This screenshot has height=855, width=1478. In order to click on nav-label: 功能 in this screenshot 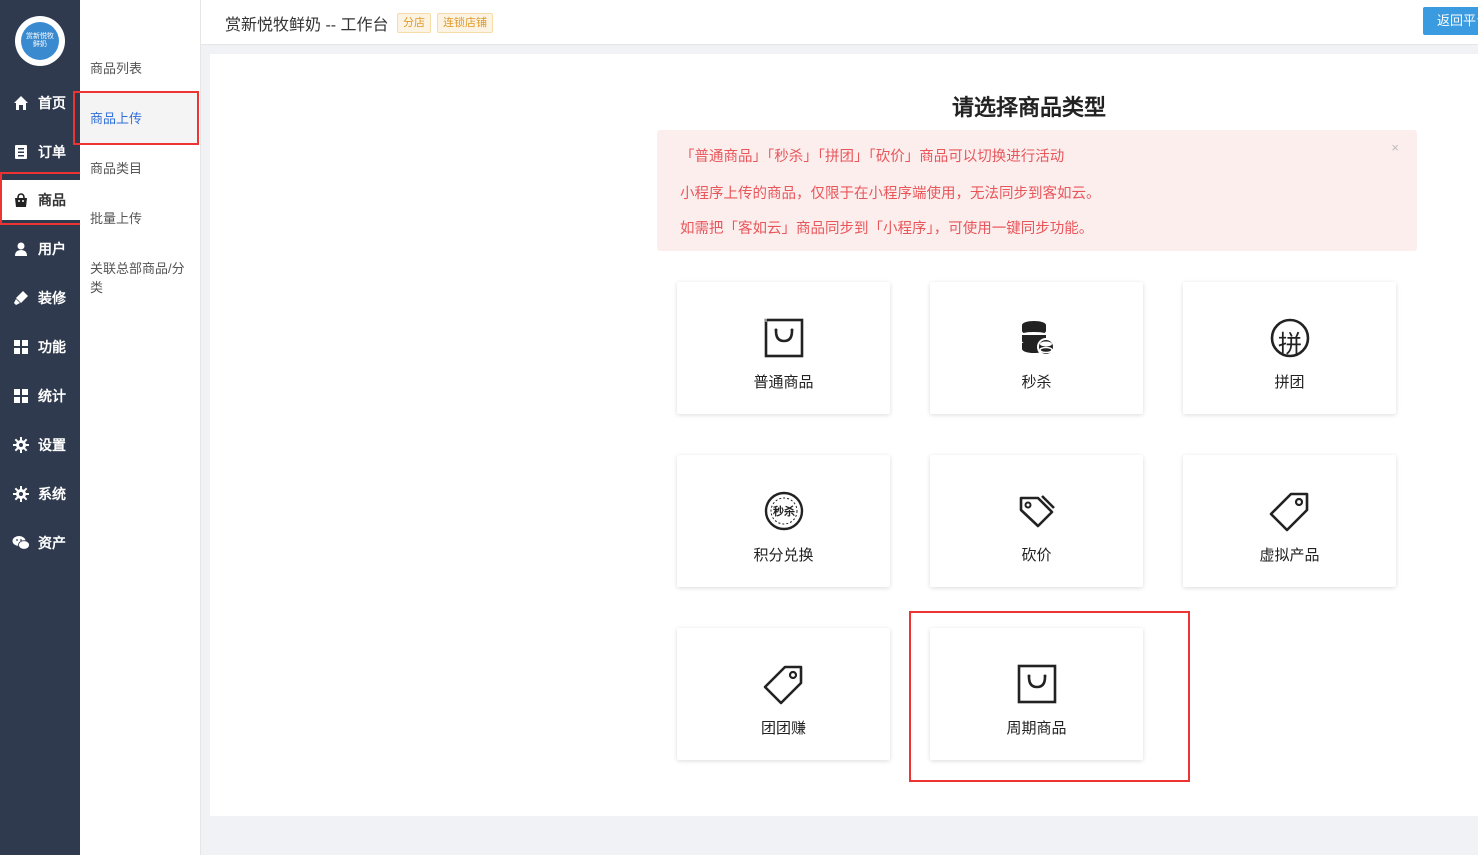, I will do `click(52, 347)`.